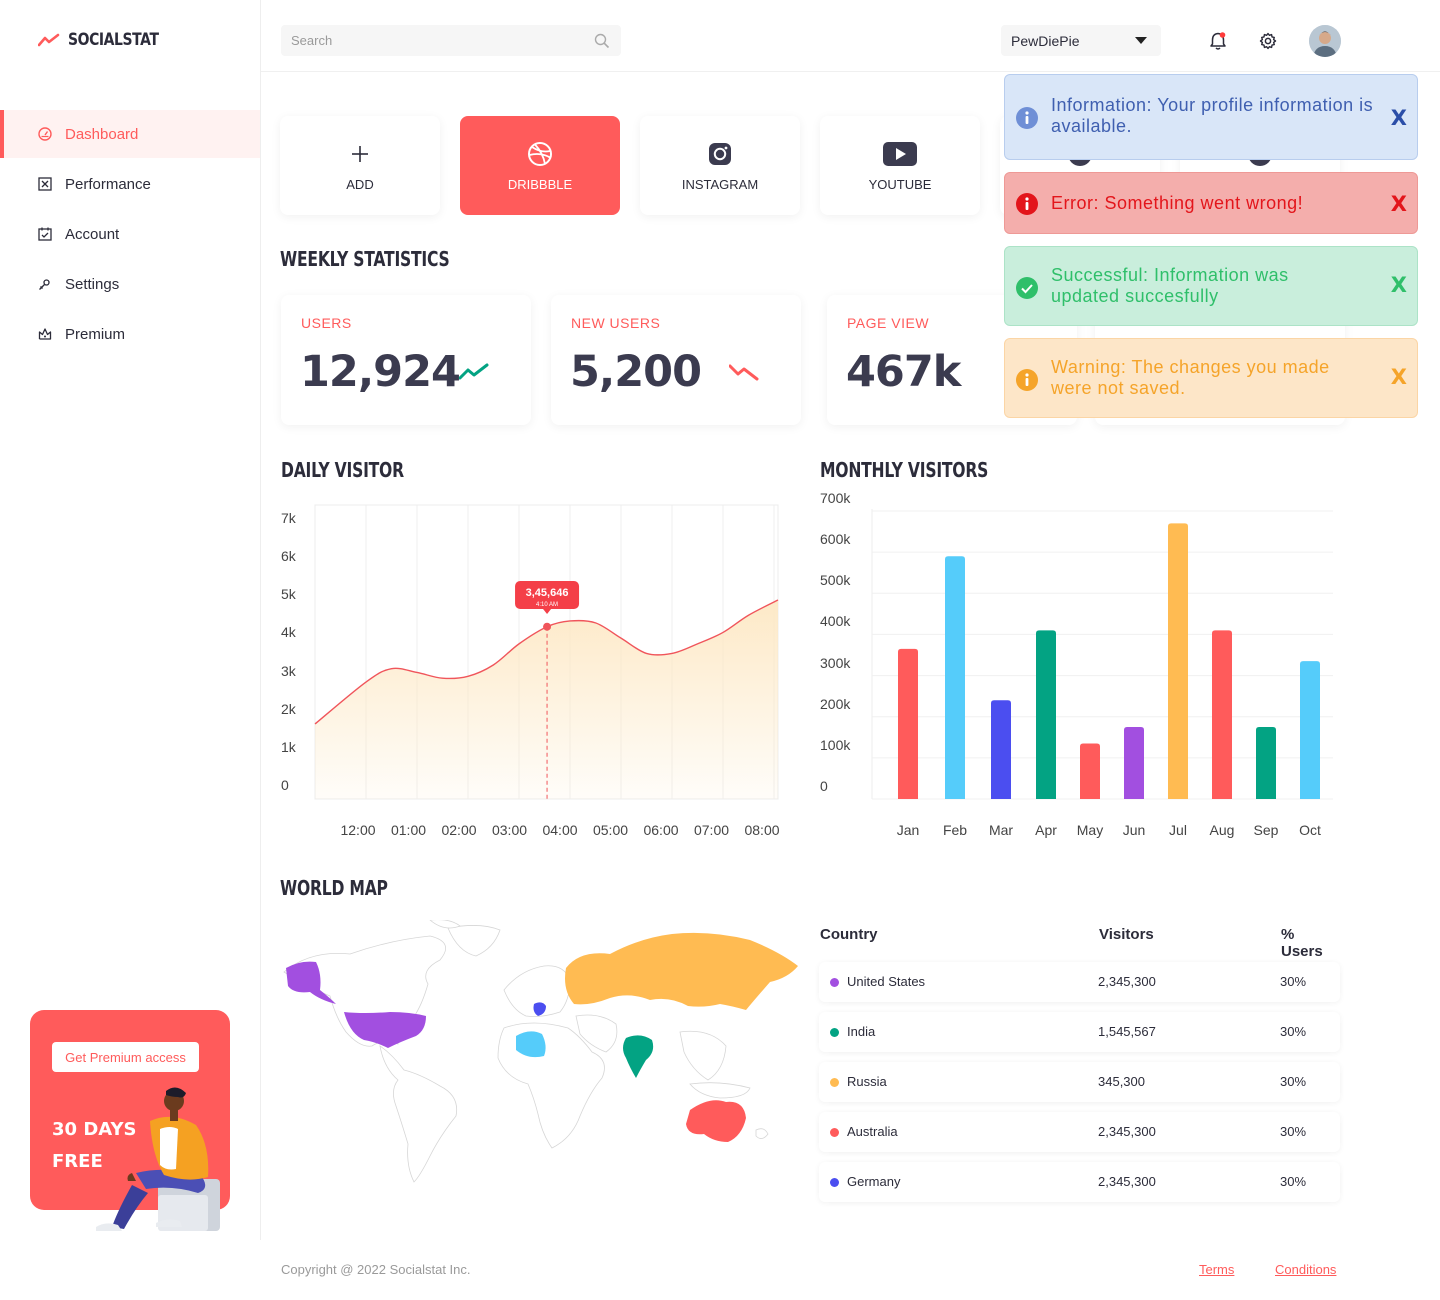 This screenshot has height=1300, width=1440. What do you see at coordinates (546, 662) in the screenshot?
I see `series-line` at bounding box center [546, 662].